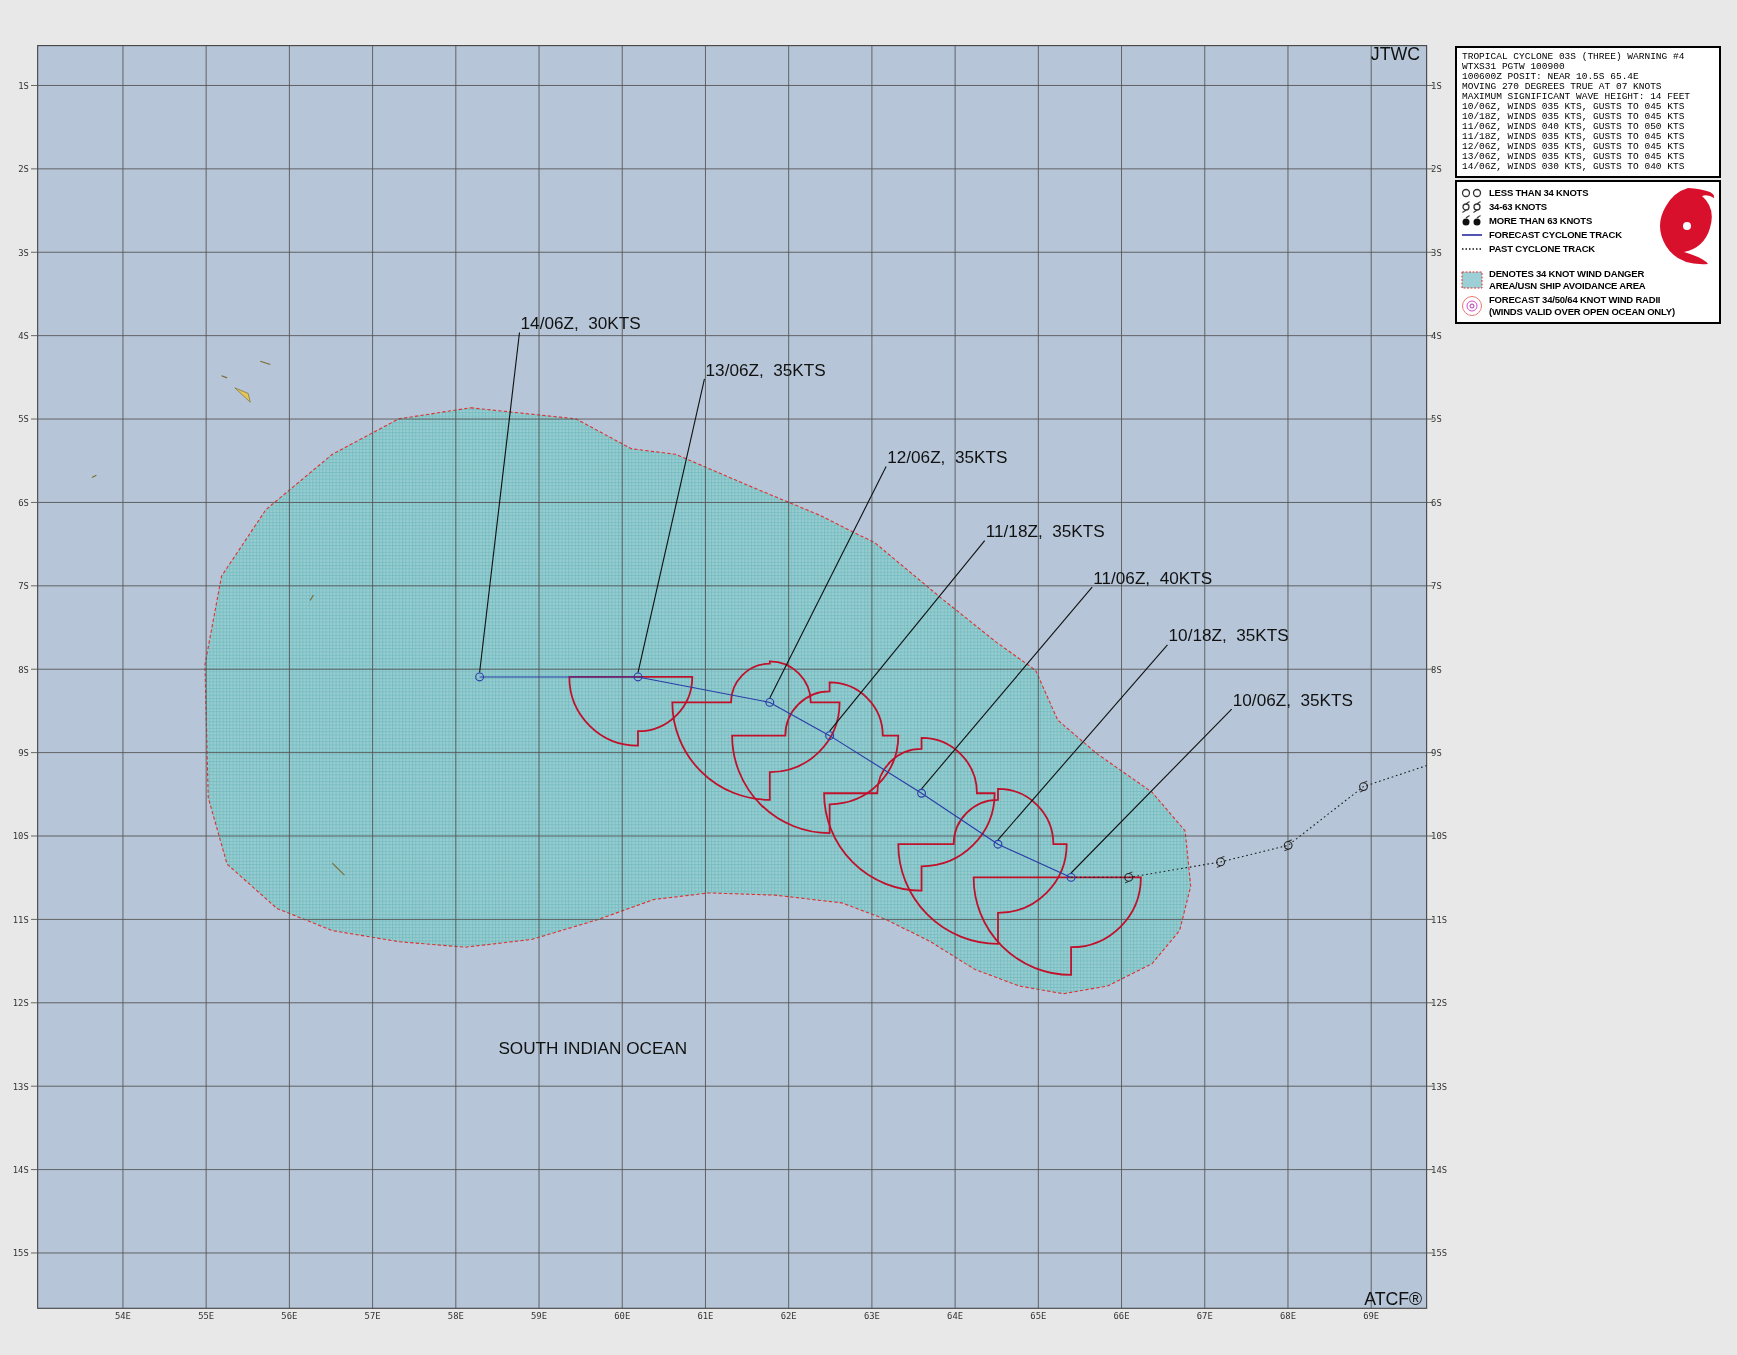 Image resolution: width=1737 pixels, height=1355 pixels. I want to click on legend-label: FORECAST 34/50/64 KNOT WIND RADII, so click(1575, 300).